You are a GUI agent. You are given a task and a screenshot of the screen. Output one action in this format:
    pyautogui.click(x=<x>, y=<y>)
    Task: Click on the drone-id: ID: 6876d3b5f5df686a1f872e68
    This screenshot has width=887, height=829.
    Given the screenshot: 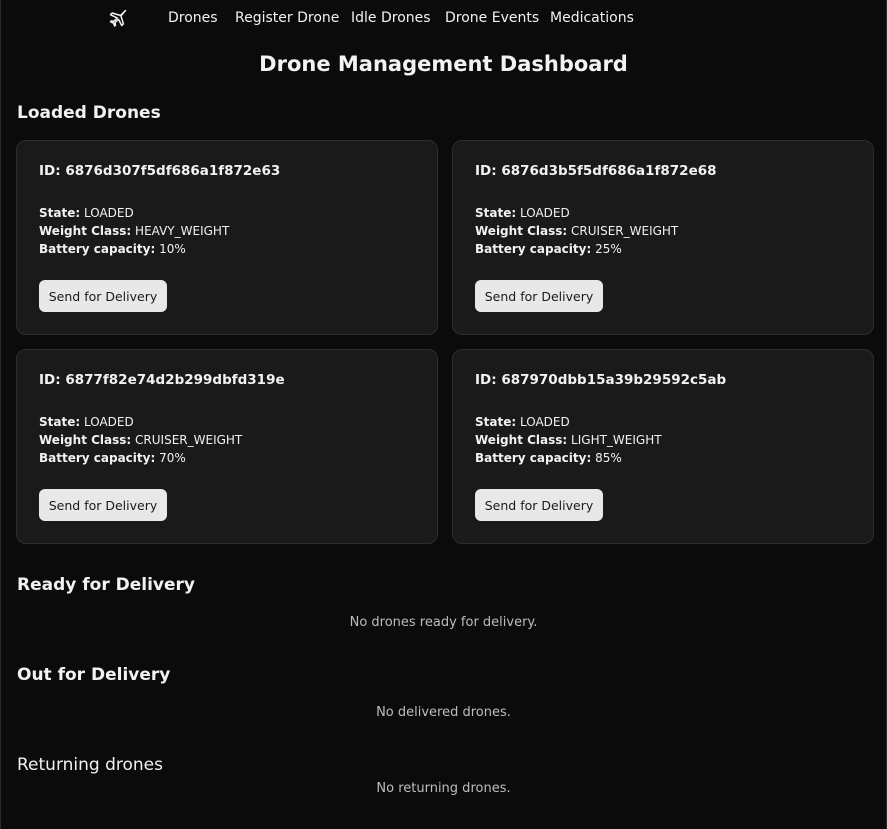 What is the action you would take?
    pyautogui.click(x=596, y=171)
    